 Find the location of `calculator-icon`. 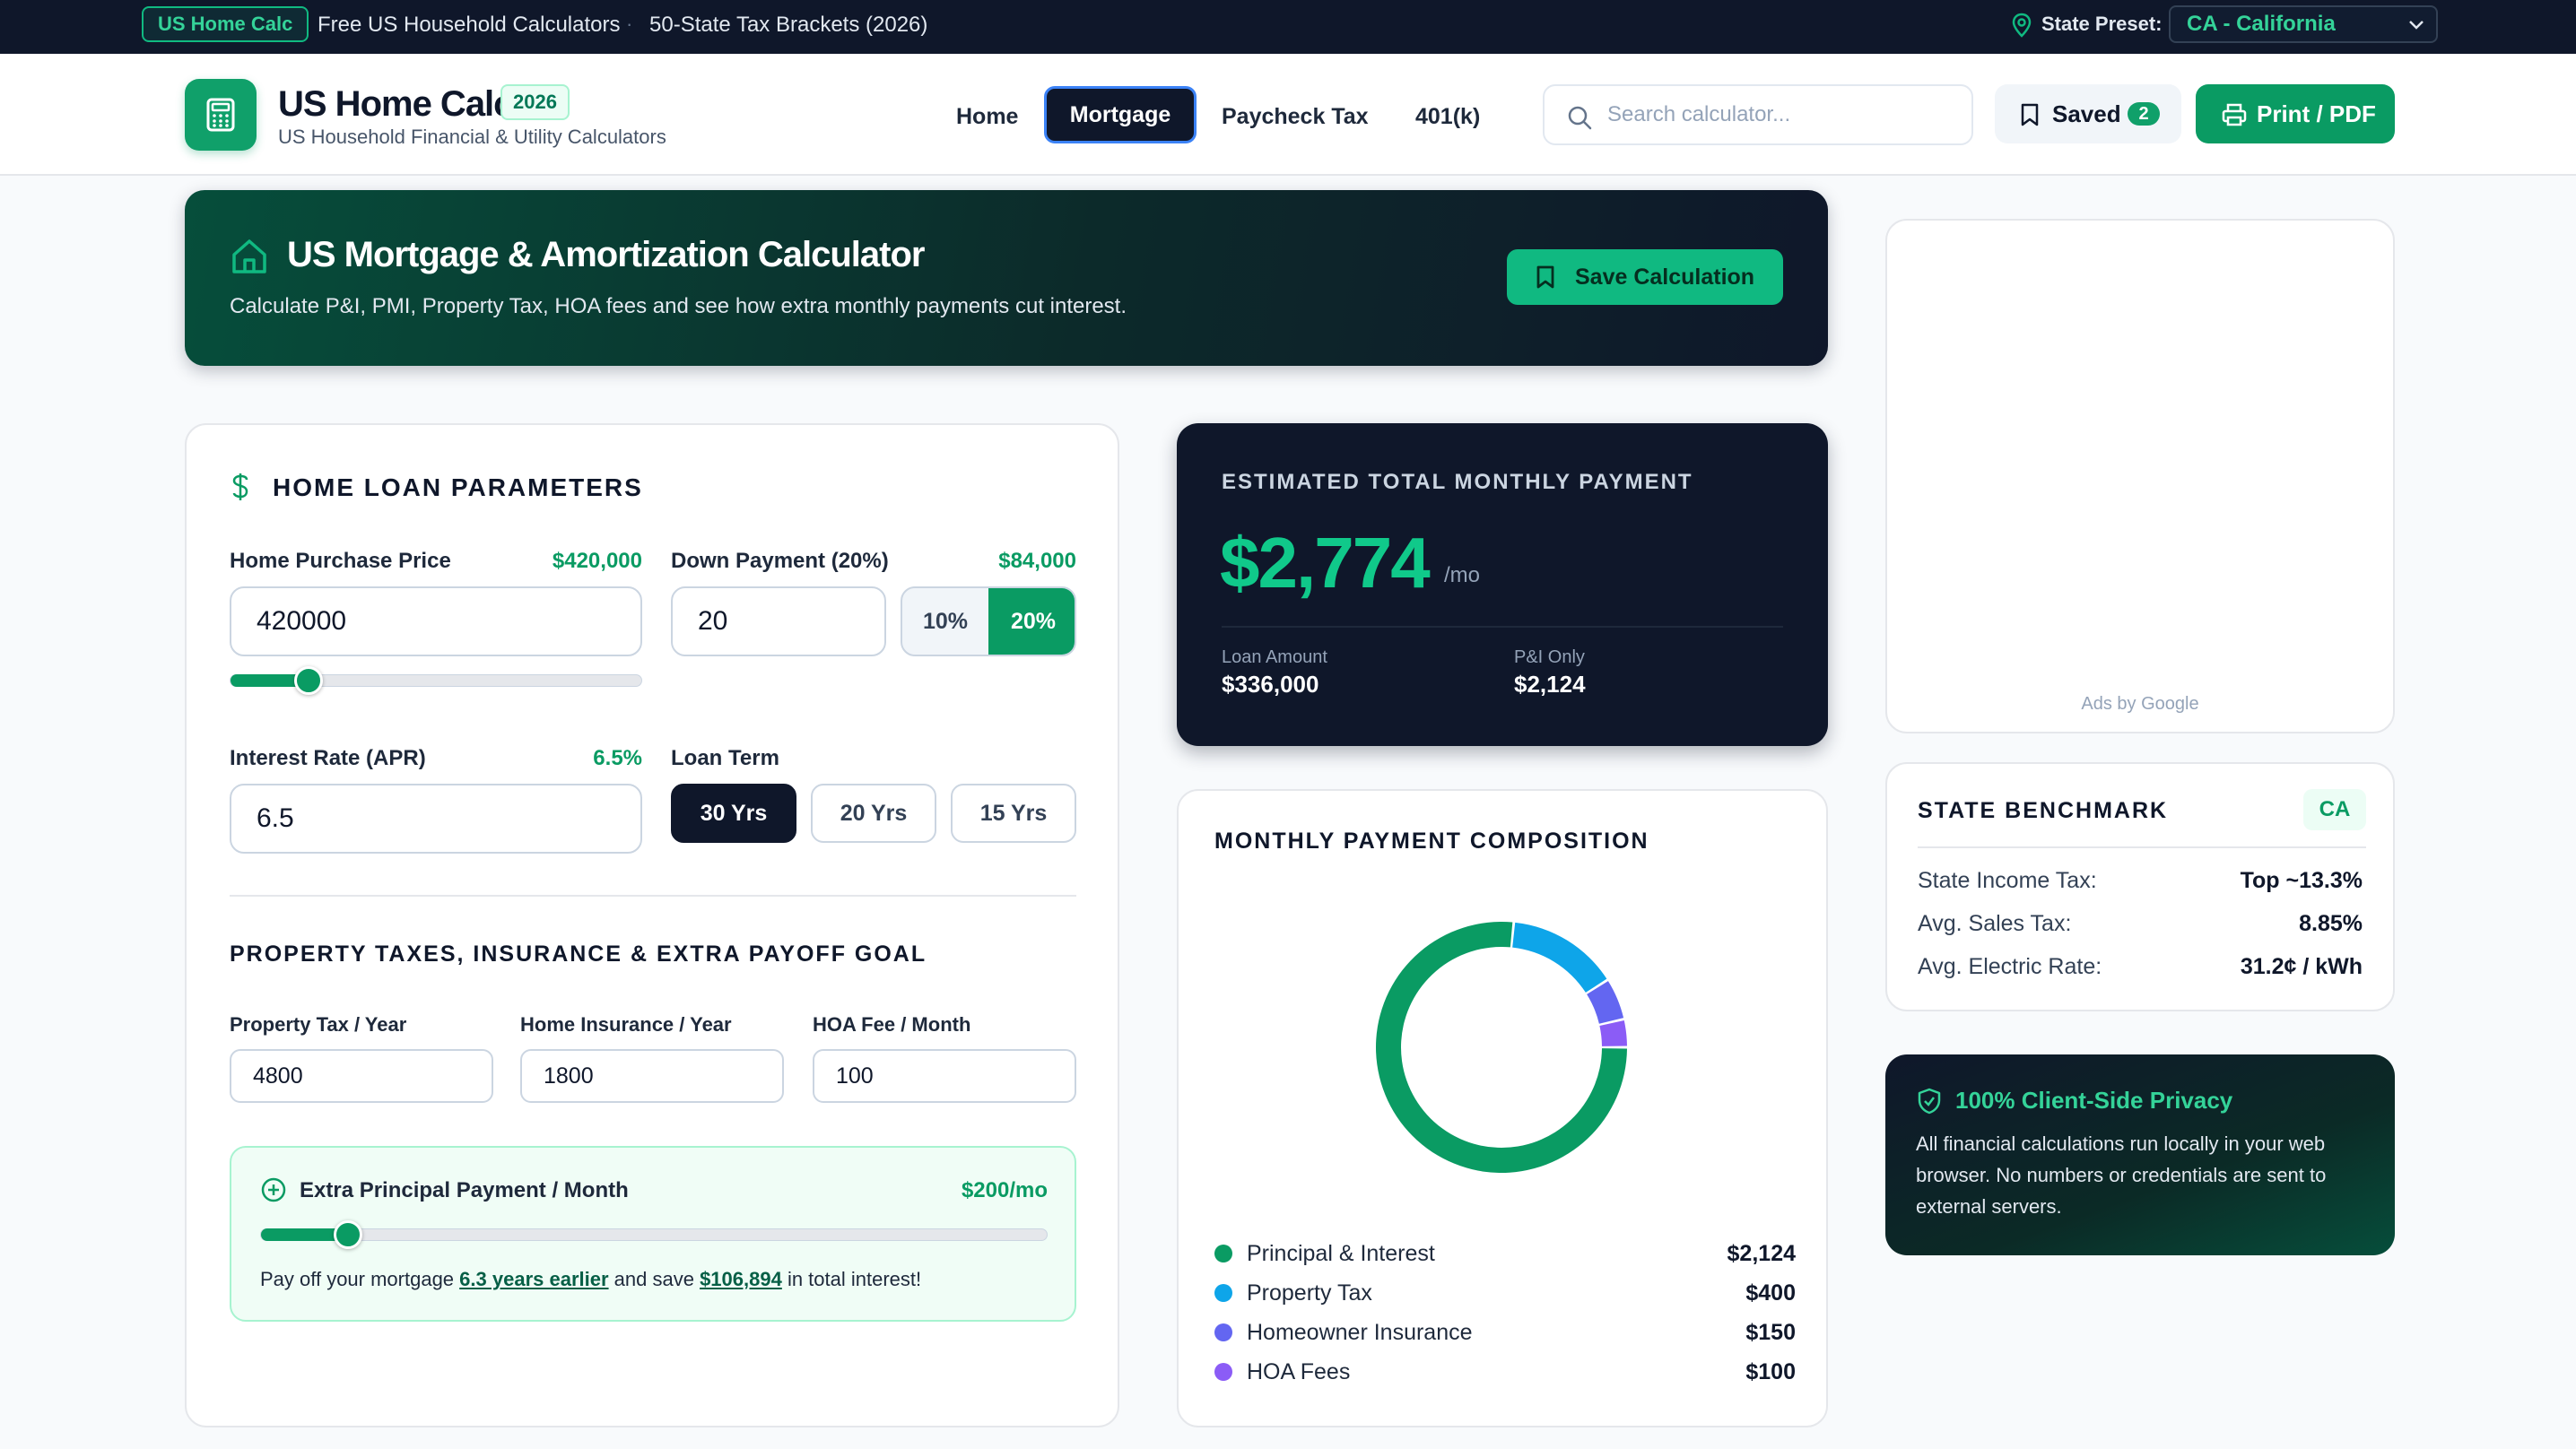

calculator-icon is located at coordinates (220, 115).